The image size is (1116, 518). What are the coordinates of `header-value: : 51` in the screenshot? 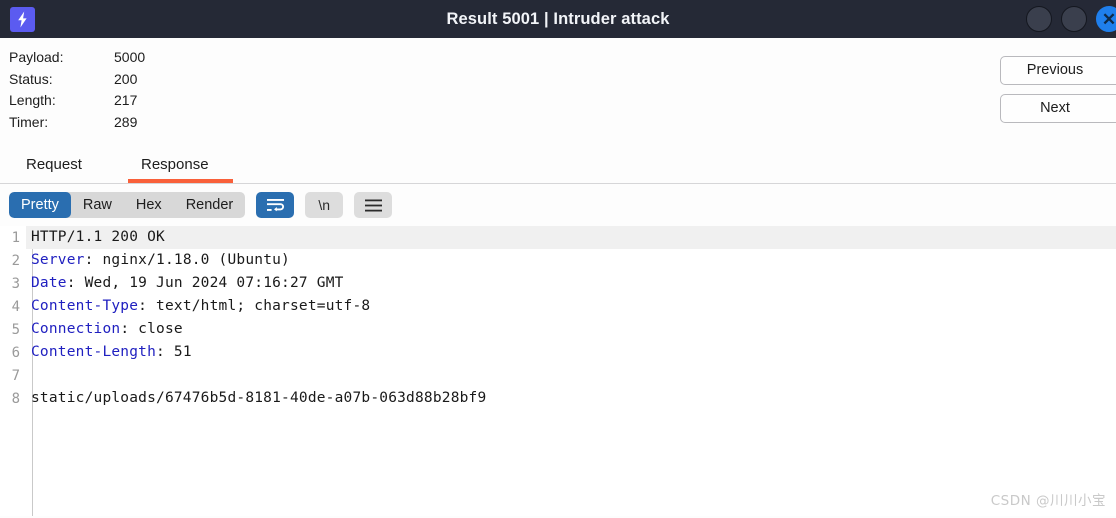 It's located at (174, 352).